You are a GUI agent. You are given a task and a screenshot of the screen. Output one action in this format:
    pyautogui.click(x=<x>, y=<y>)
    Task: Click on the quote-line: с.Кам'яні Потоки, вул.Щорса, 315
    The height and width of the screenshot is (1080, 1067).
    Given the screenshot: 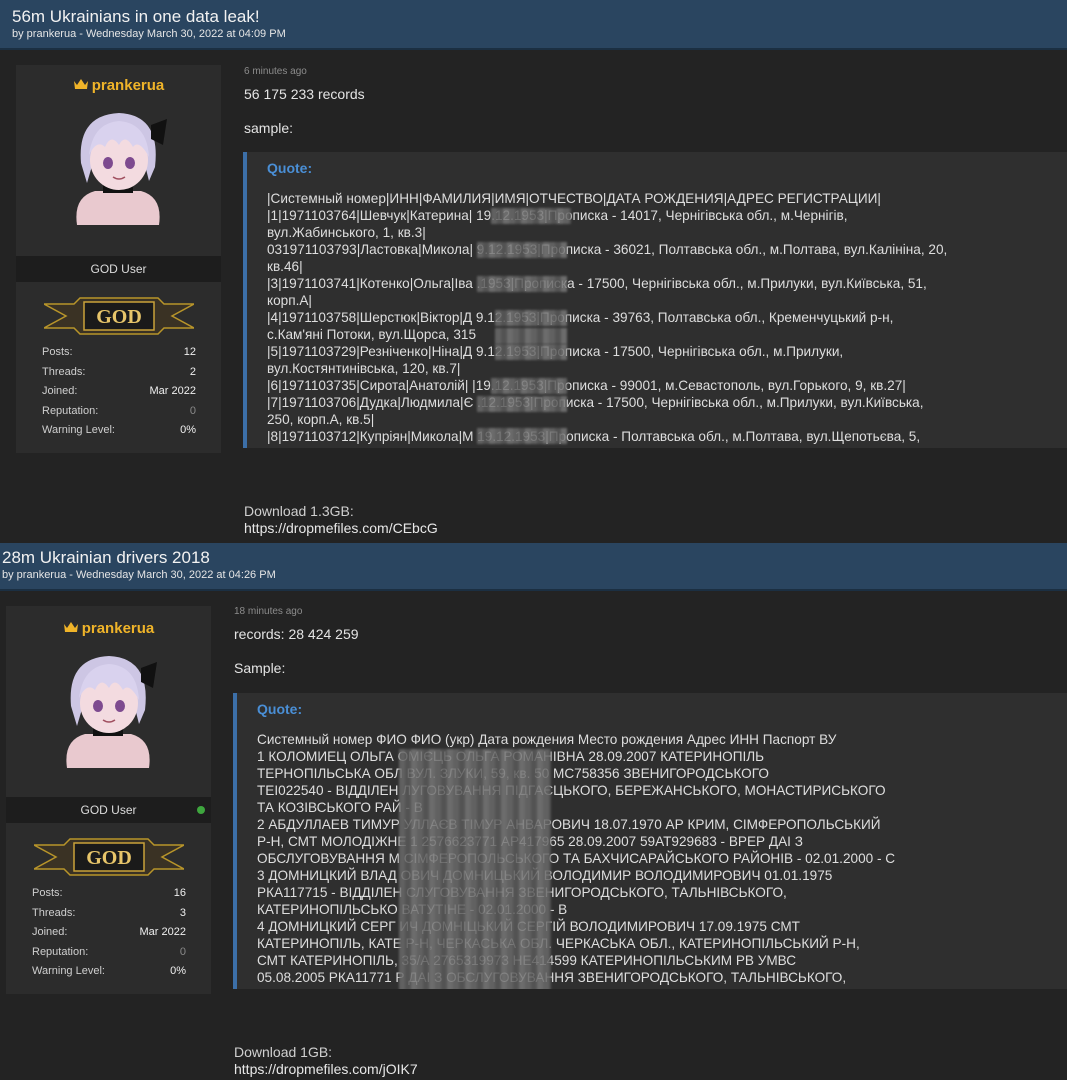 What is the action you would take?
    pyautogui.click(x=372, y=334)
    